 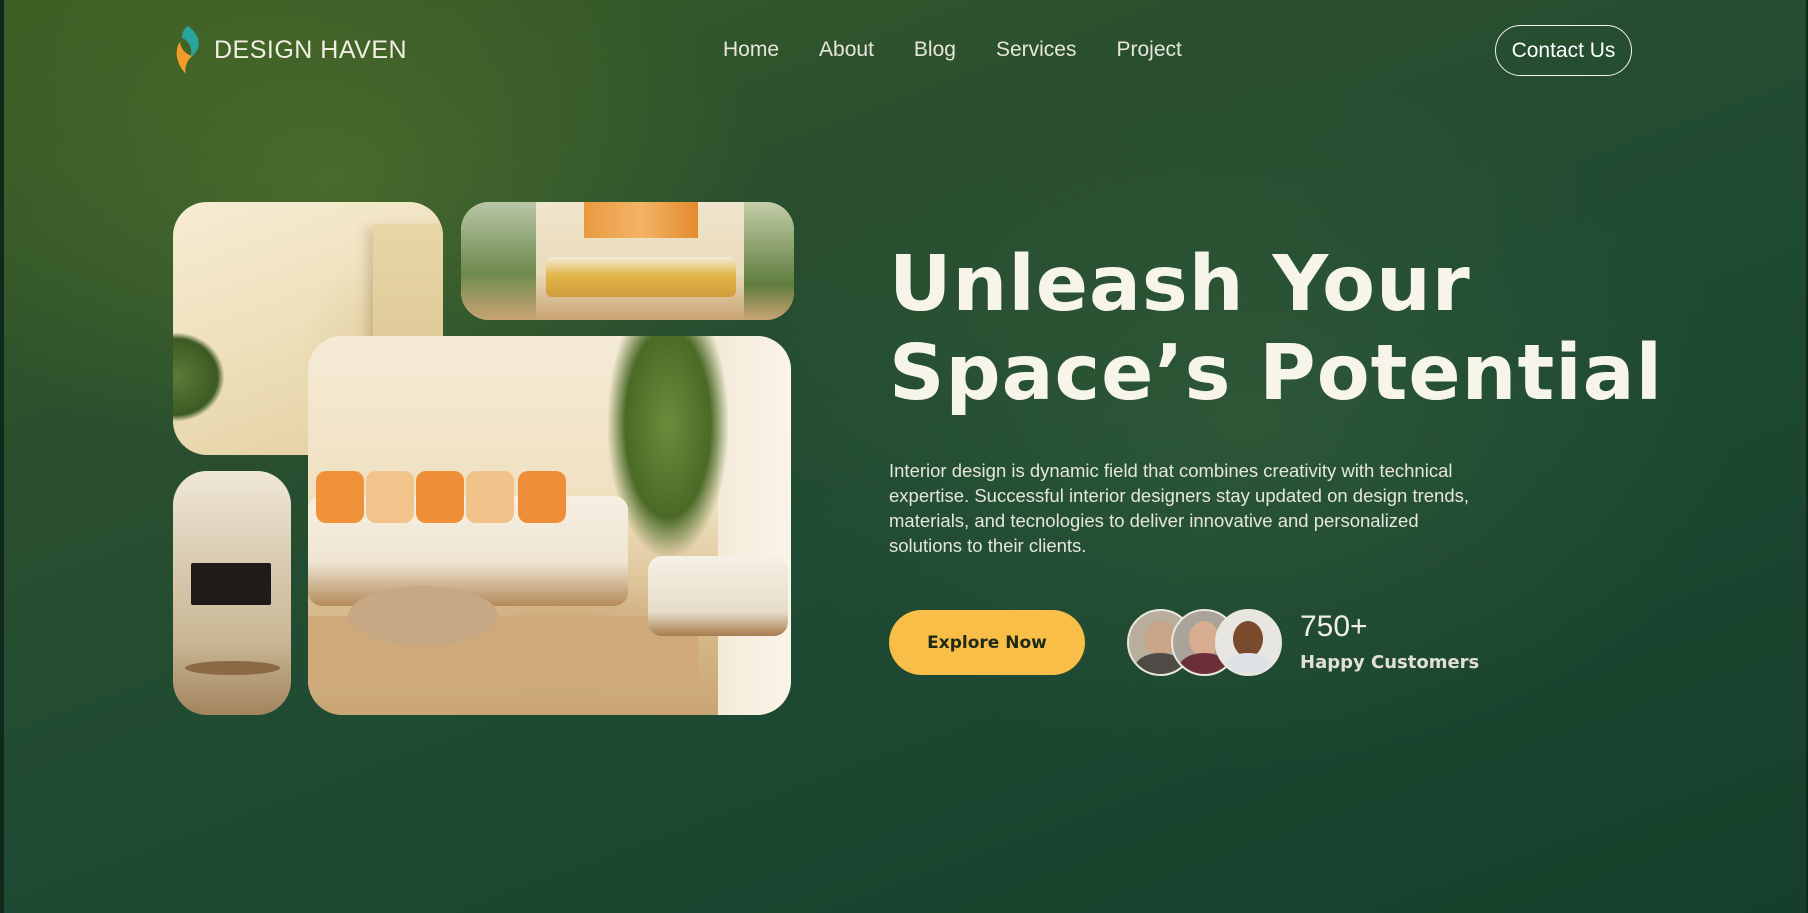 I want to click on main-nav: Home About Blog Services Project, so click(x=952, y=50).